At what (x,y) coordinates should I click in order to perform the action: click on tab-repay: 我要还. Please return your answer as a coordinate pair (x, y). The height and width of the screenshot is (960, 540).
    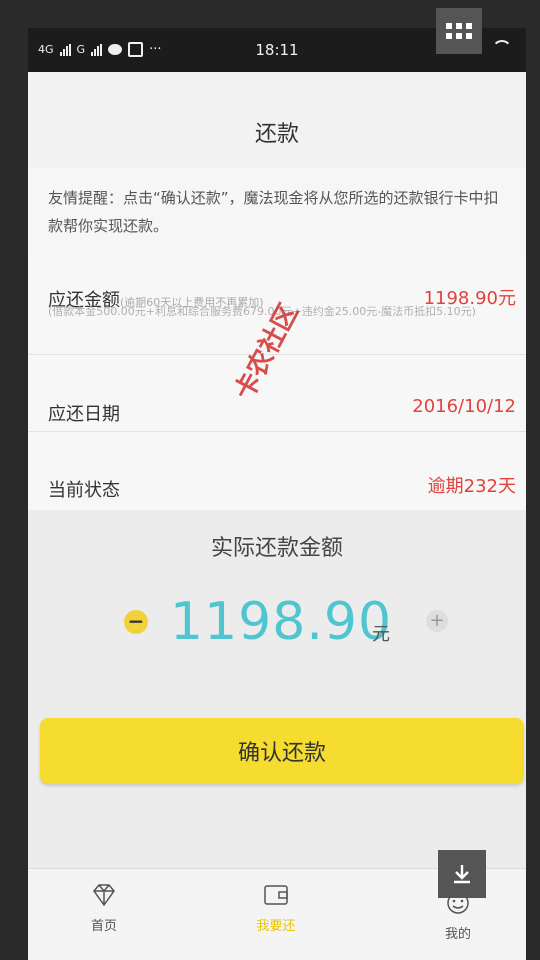
    Looking at the image, I should click on (276, 908).